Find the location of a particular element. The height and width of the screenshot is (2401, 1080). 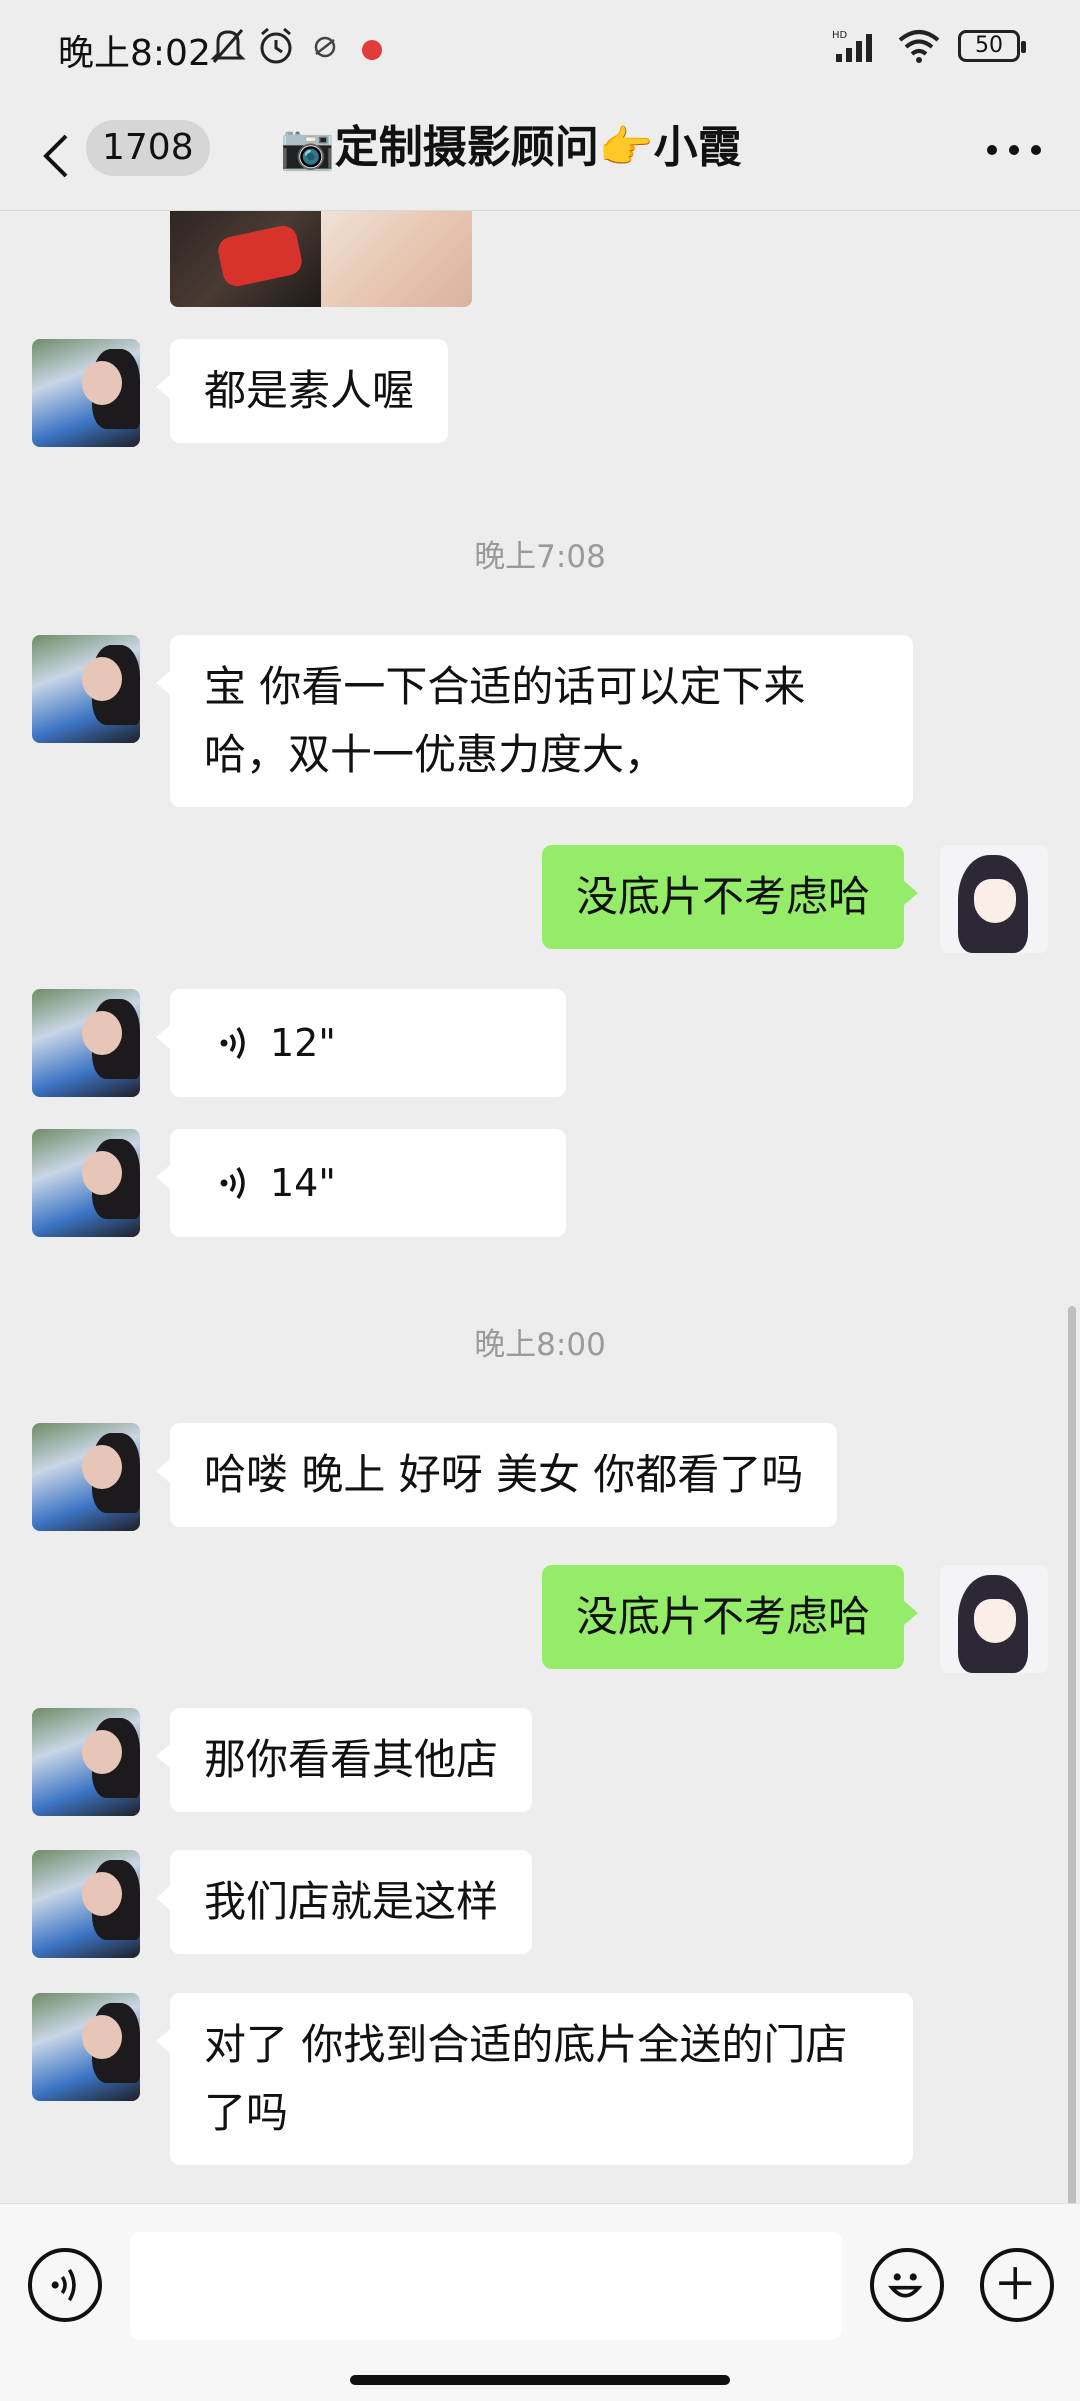

scrollbar is located at coordinates (1072, 1754).